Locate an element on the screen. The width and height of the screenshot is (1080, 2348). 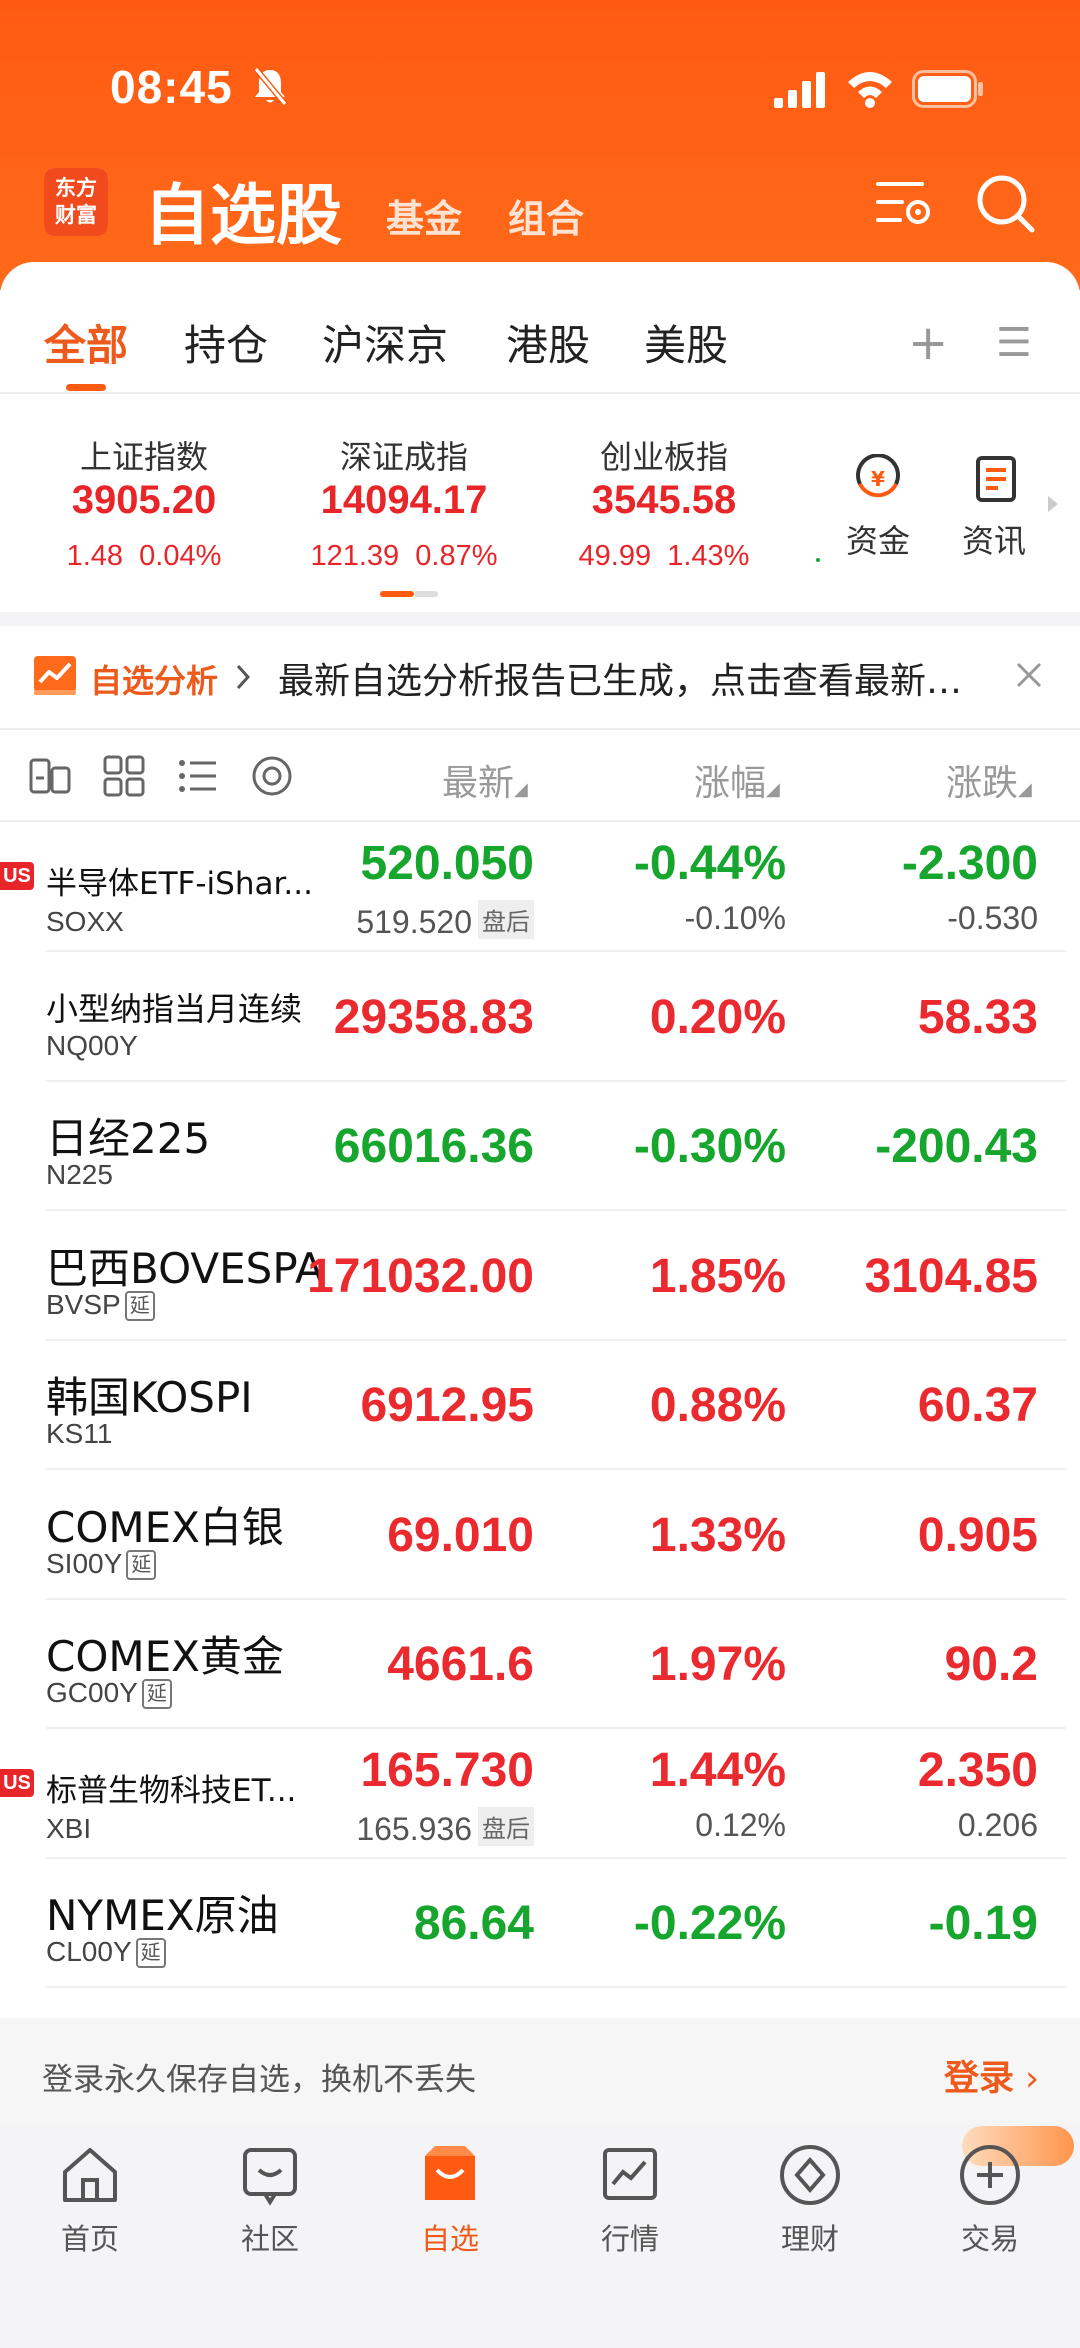
list-settings-icon is located at coordinates (904, 204).